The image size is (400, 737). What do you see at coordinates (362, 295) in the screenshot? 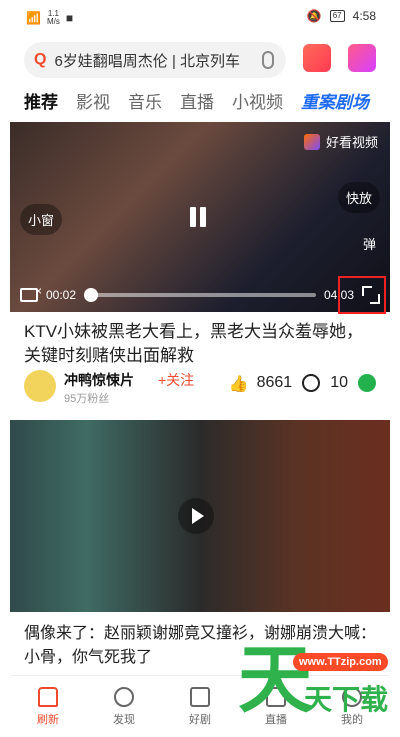
I see `fullscreen-highlight` at bounding box center [362, 295].